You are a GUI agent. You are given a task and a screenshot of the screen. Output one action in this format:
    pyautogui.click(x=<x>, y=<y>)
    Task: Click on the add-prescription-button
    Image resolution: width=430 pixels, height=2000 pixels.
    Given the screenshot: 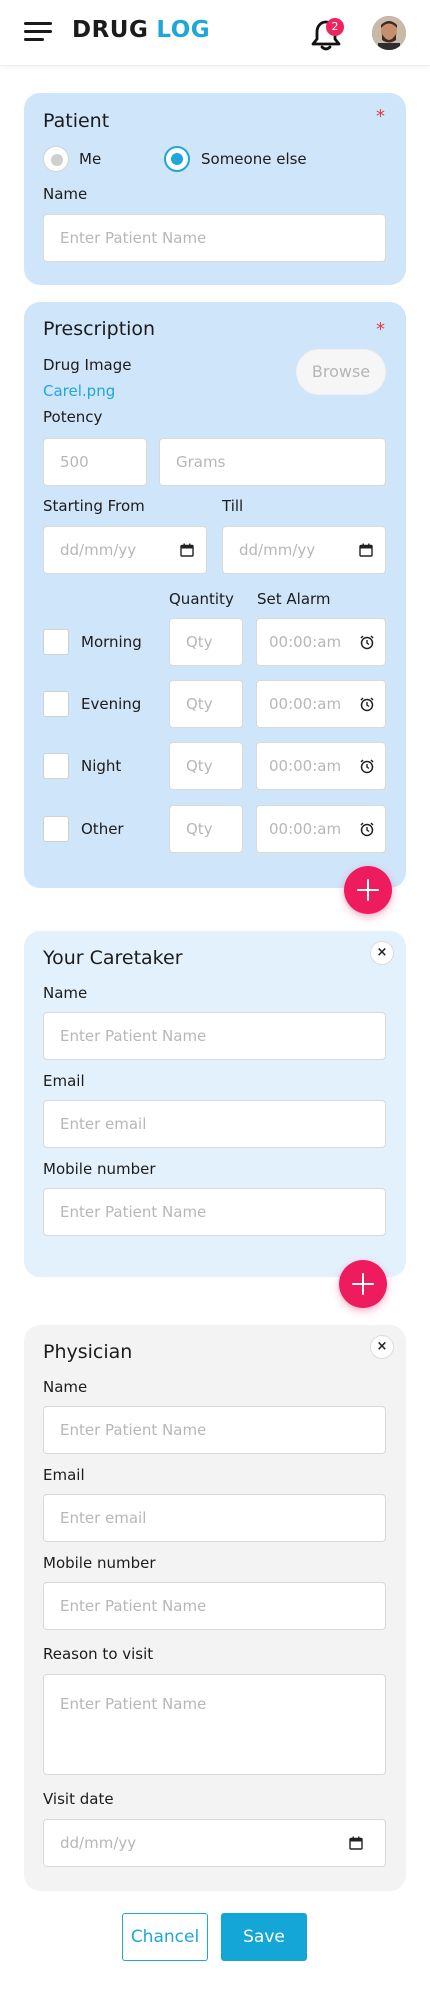 What is the action you would take?
    pyautogui.click(x=368, y=890)
    